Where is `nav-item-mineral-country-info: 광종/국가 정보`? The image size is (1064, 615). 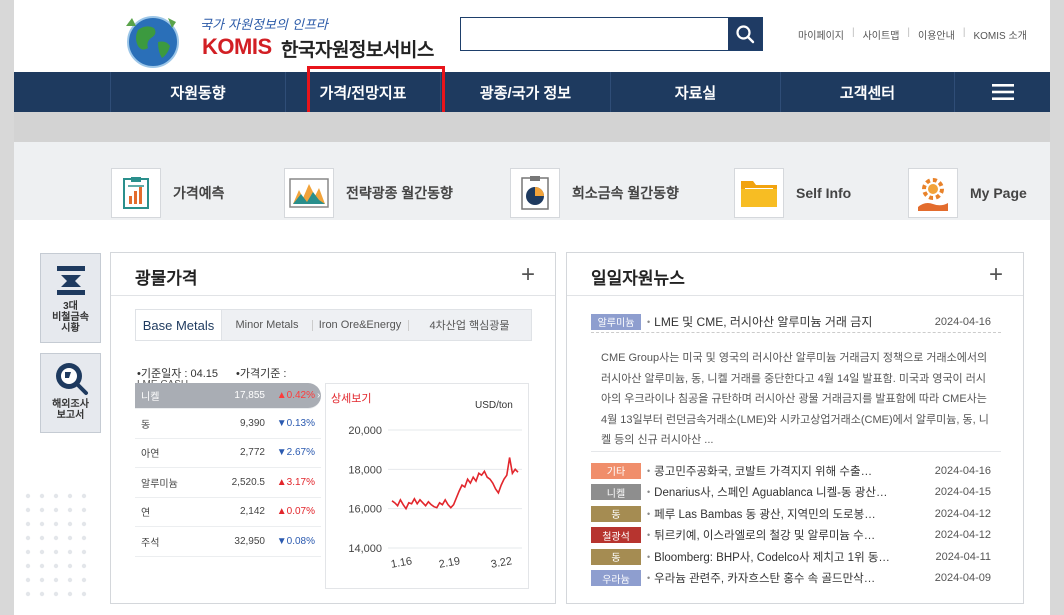 nav-item-mineral-country-info: 광종/국가 정보 is located at coordinates (525, 92).